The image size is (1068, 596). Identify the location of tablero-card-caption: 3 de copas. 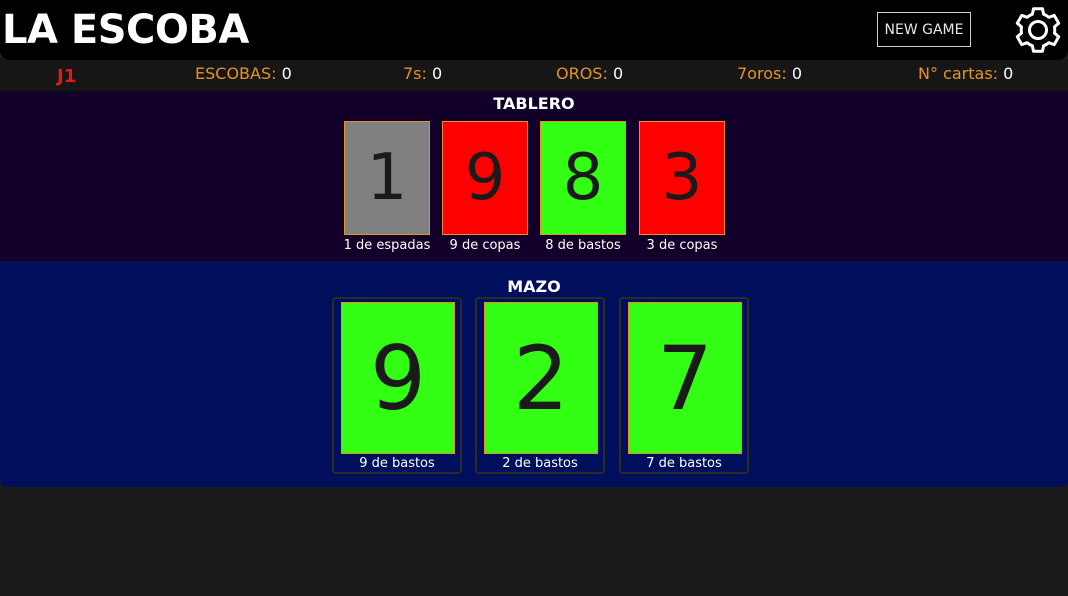
(682, 245).